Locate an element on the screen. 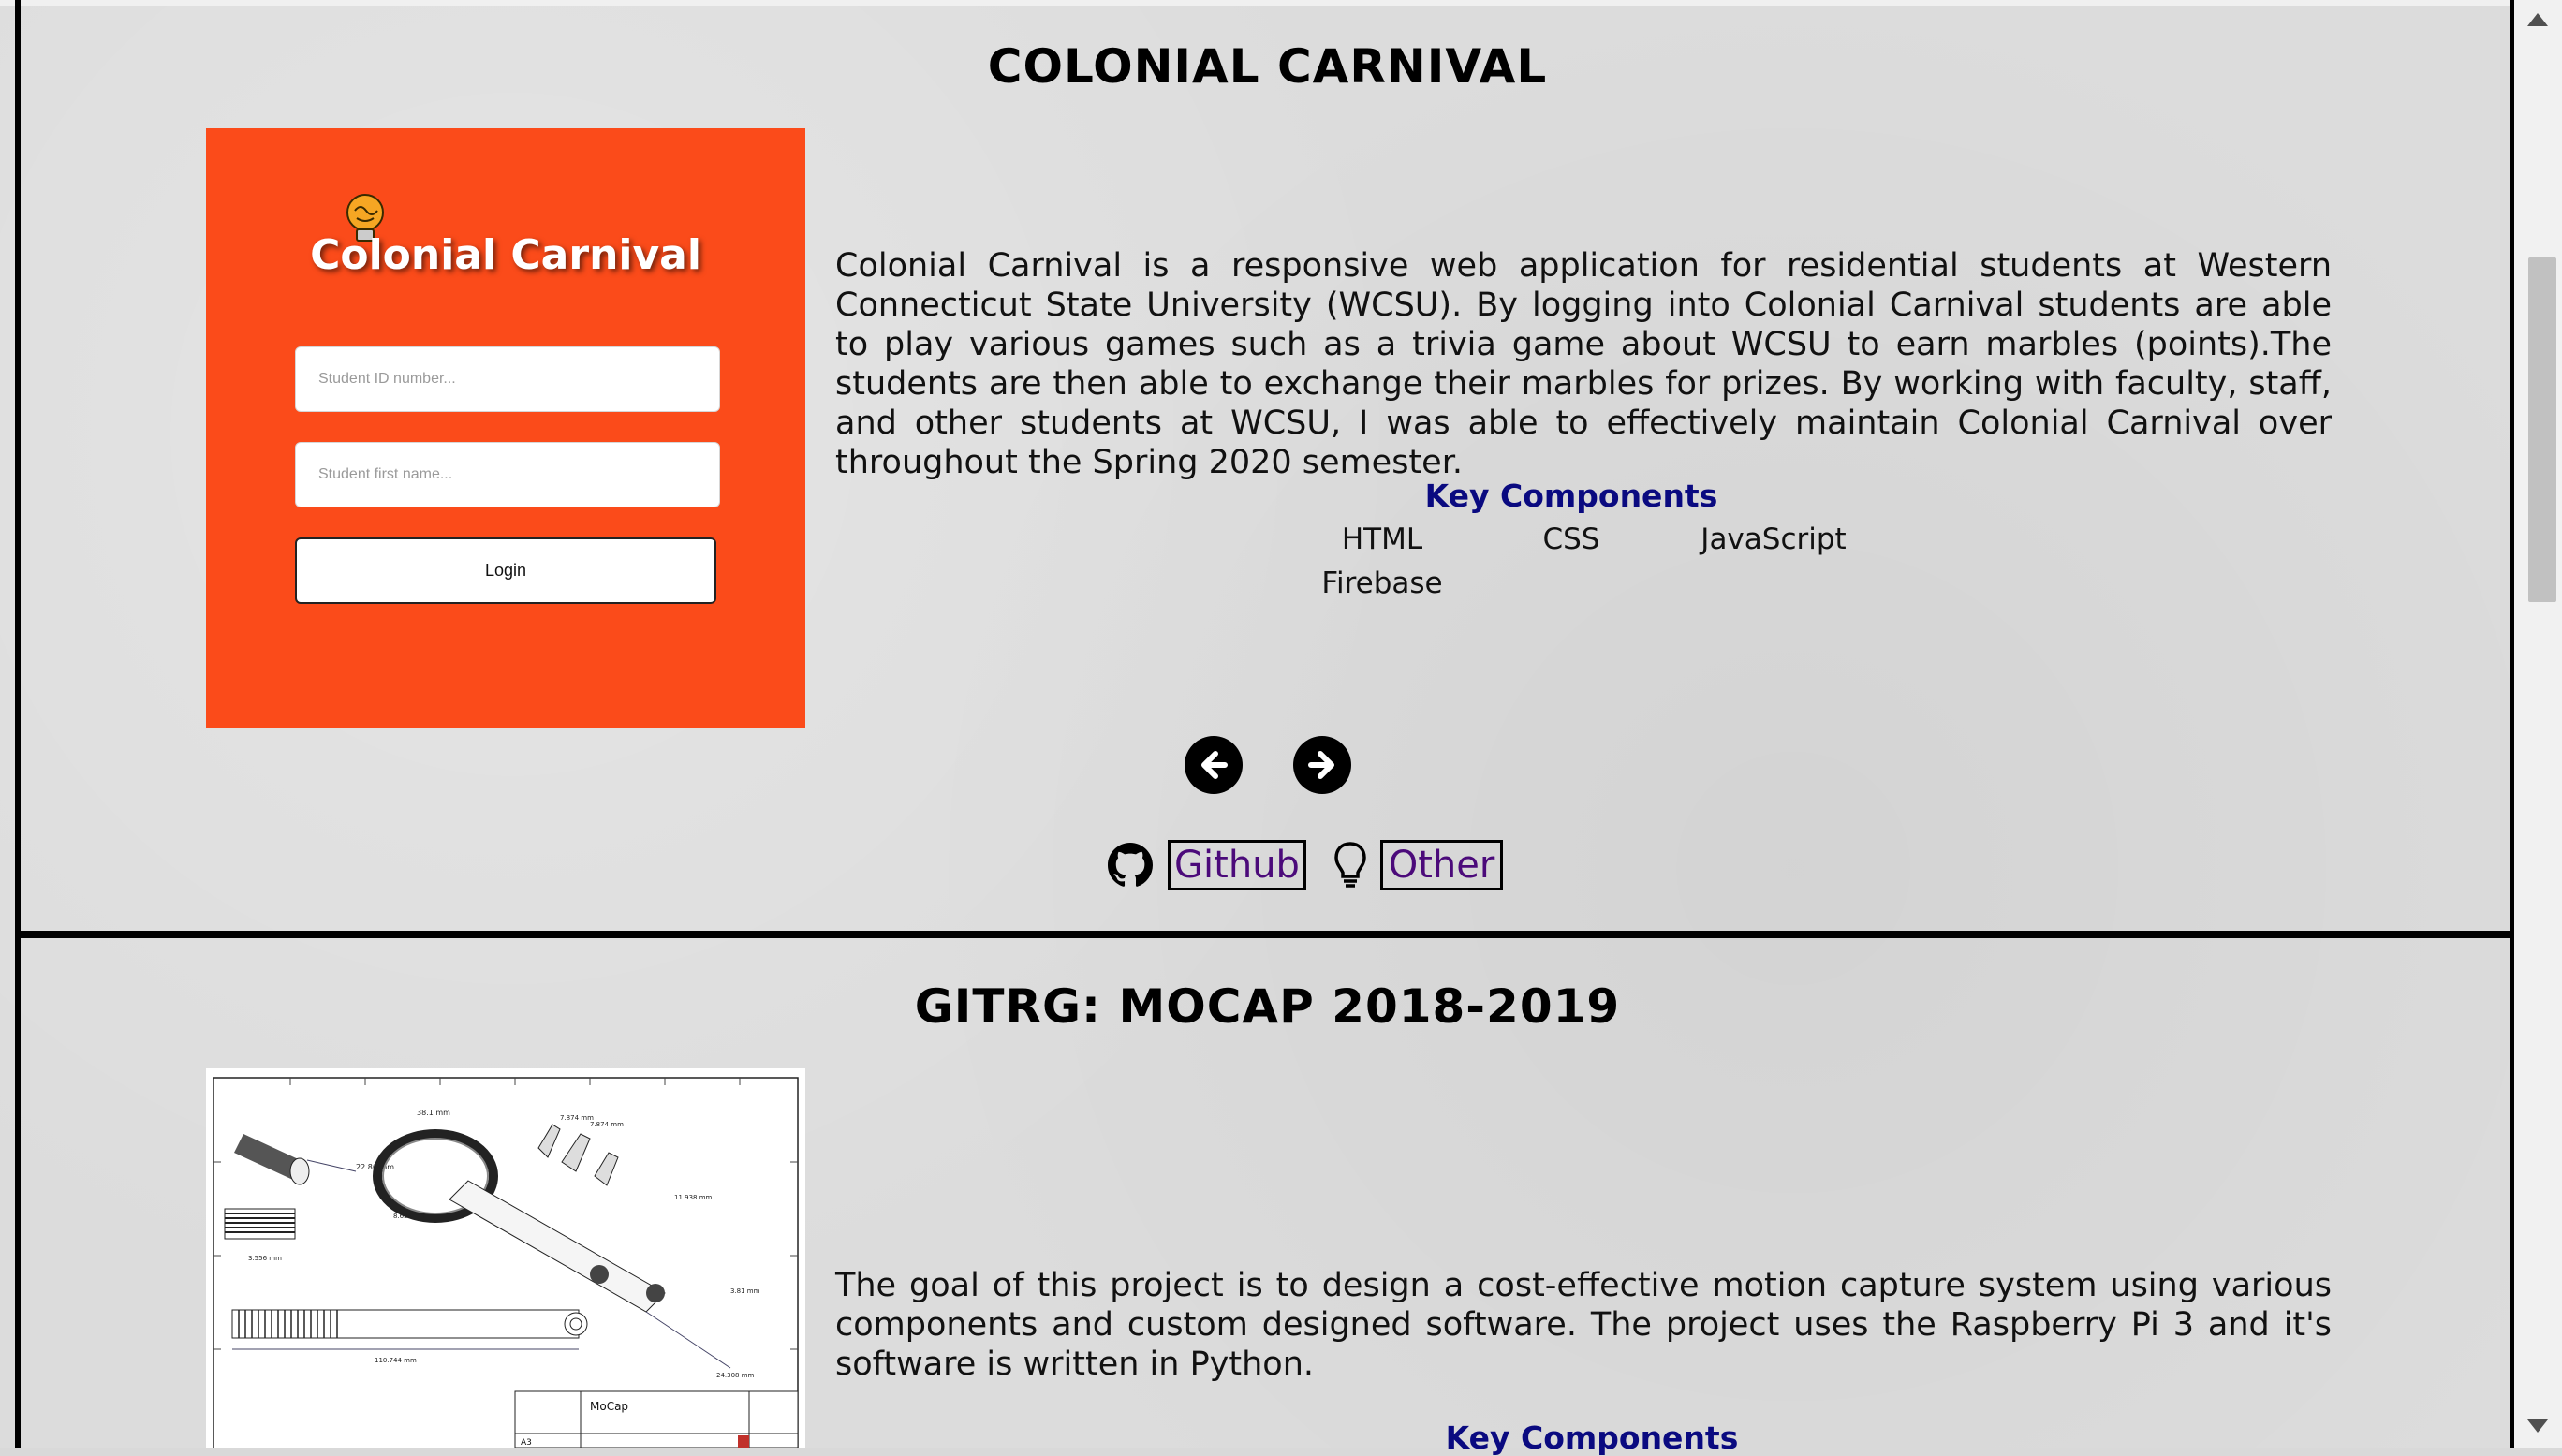 The height and width of the screenshot is (1456, 2562). dimension-label: 8.636 mm is located at coordinates (410, 1216).